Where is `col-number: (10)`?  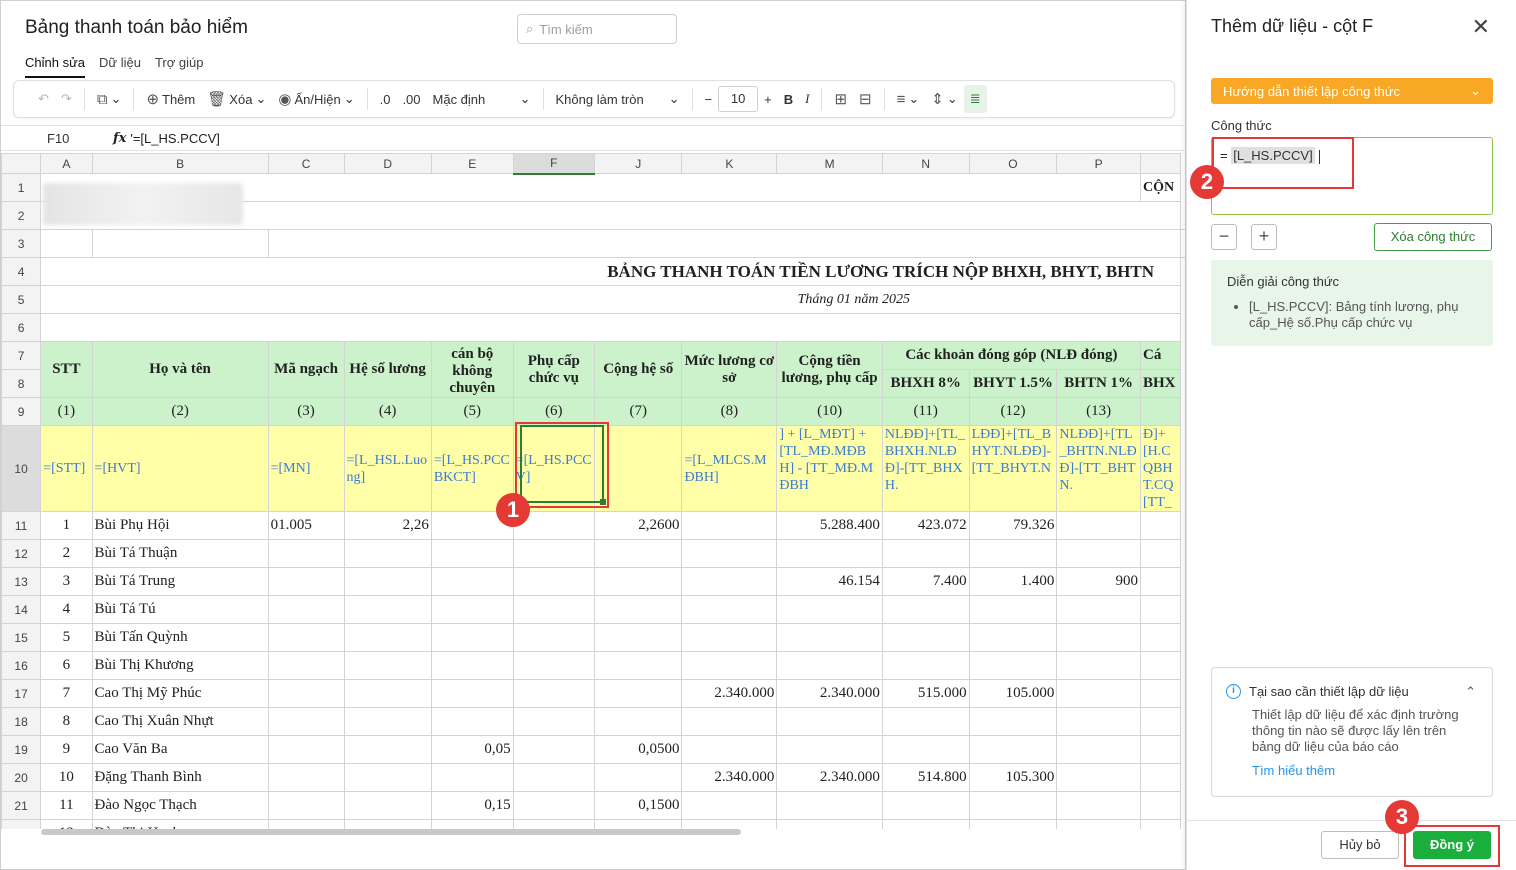
col-number: (10) is located at coordinates (829, 411).